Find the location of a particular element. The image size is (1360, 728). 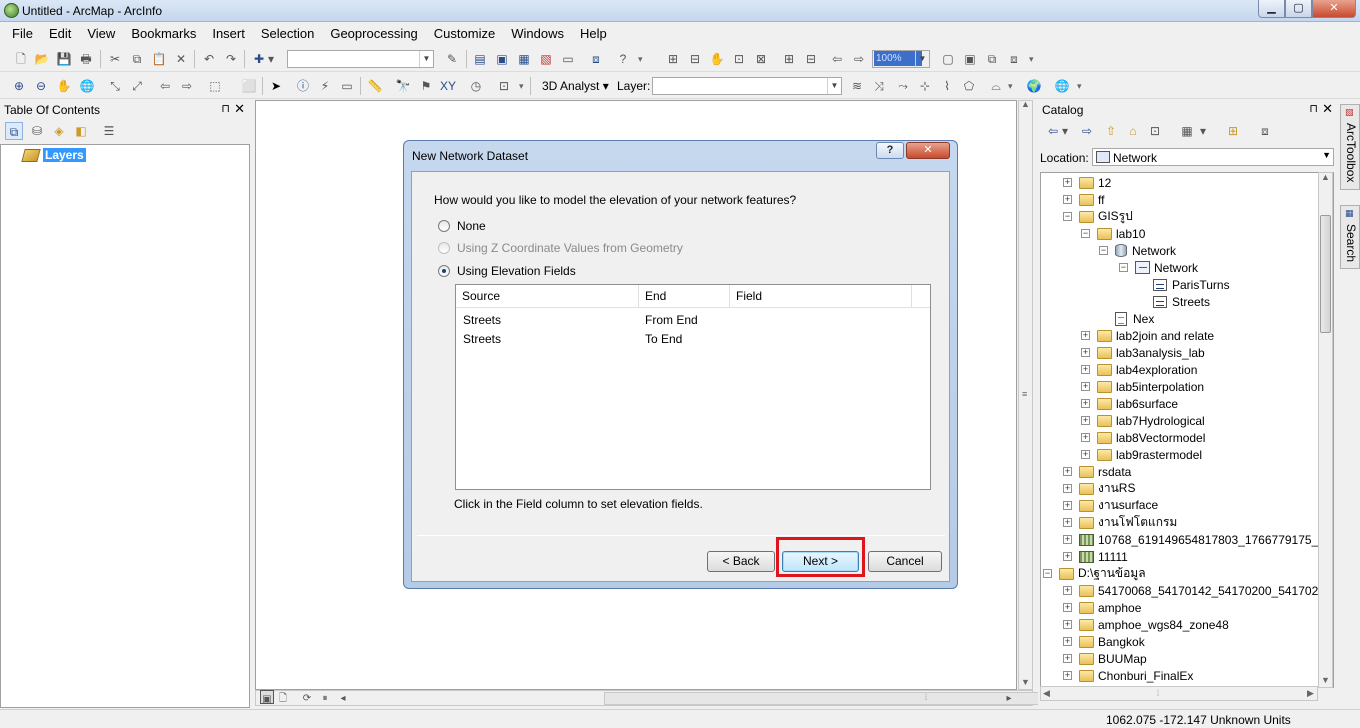

menu-insert: Insert is located at coordinates (228, 34).